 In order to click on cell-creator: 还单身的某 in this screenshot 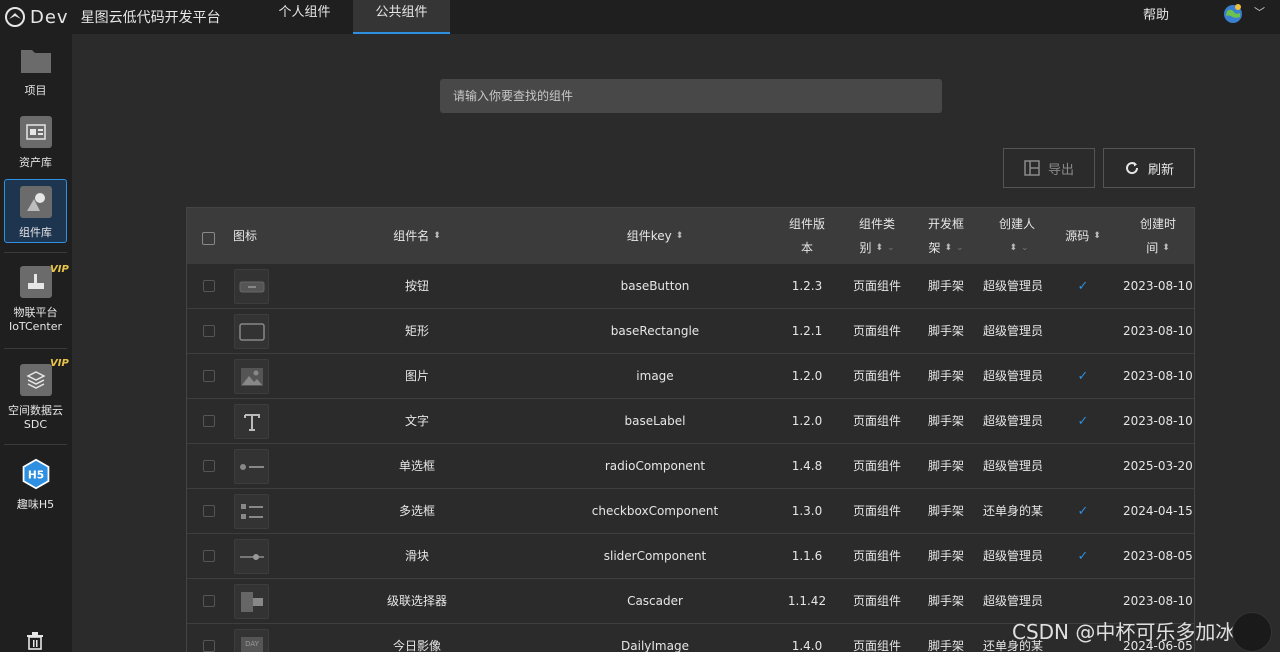, I will do `click(1013, 511)`.